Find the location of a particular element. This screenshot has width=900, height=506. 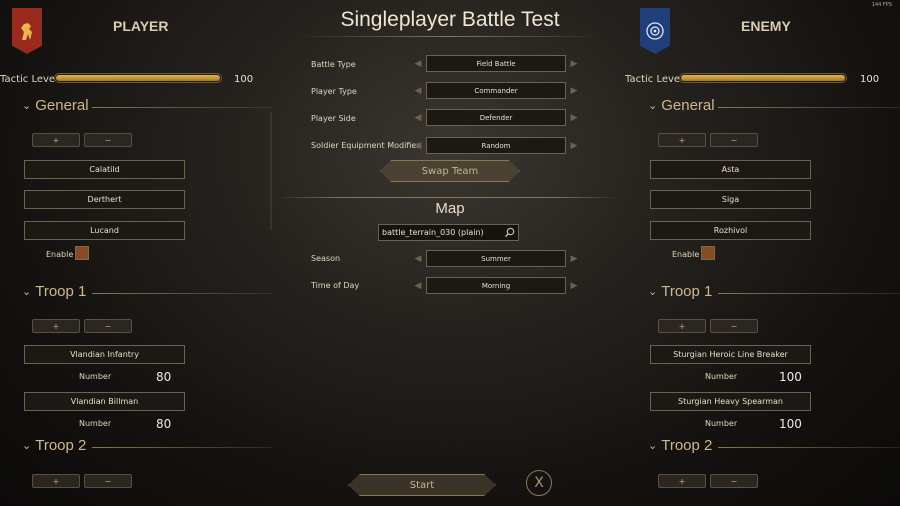

season-label: Season is located at coordinates (326, 258).